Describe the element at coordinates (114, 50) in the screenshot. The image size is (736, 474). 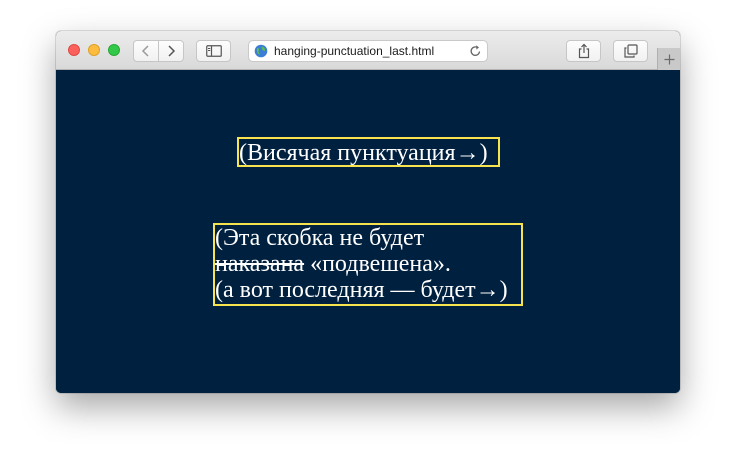
I see `zoom-window-button` at that location.